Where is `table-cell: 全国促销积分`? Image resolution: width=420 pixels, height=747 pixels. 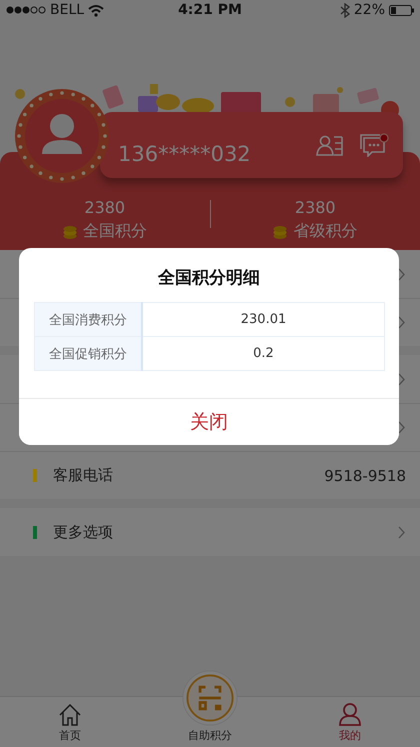 table-cell: 全国促销积分 is located at coordinates (88, 353).